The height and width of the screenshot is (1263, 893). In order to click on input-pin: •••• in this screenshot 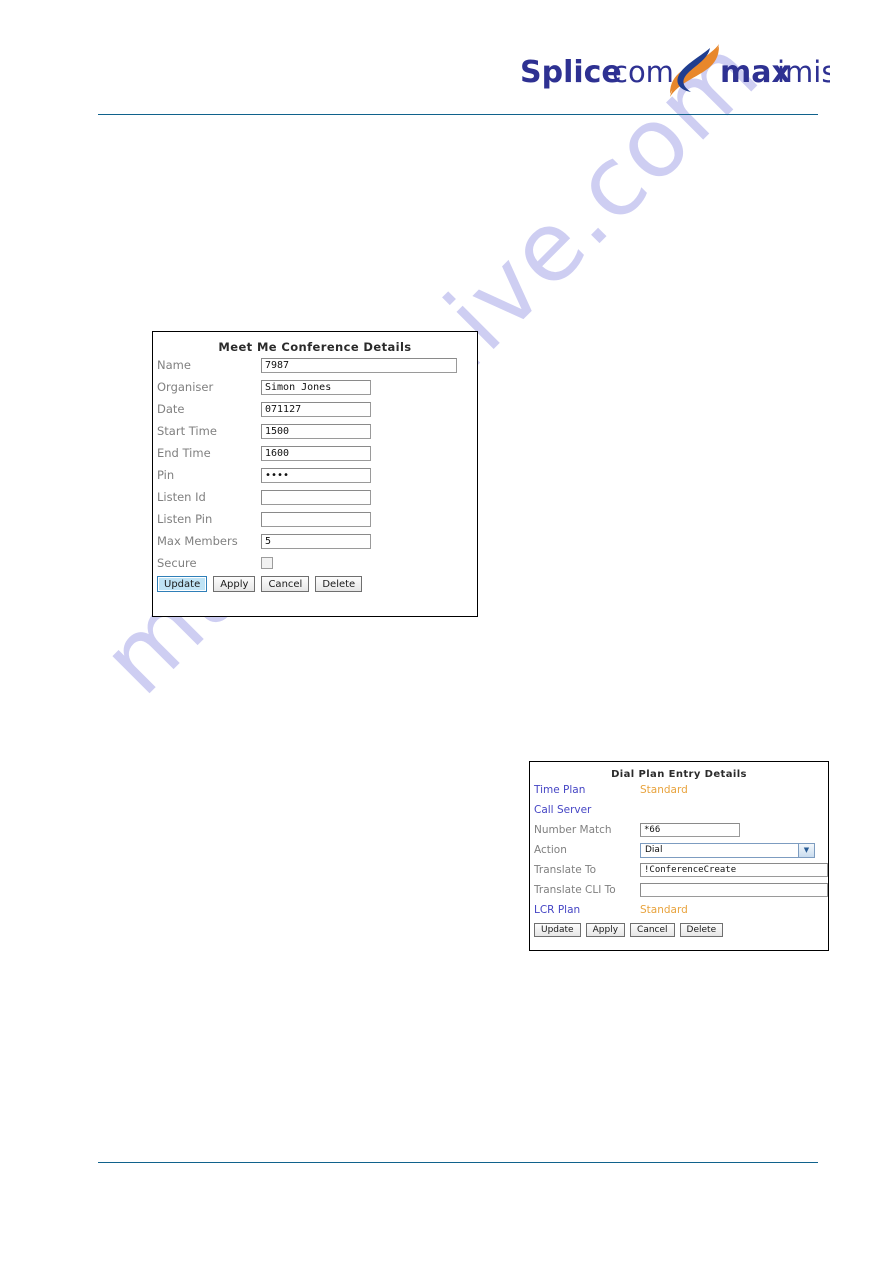, I will do `click(316, 475)`.